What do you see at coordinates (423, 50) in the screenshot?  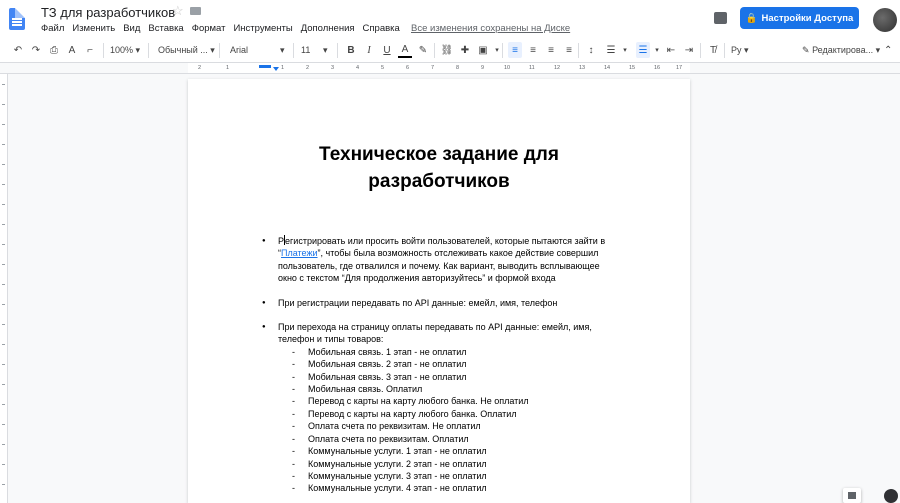 I see `highlight-icon: ✎` at bounding box center [423, 50].